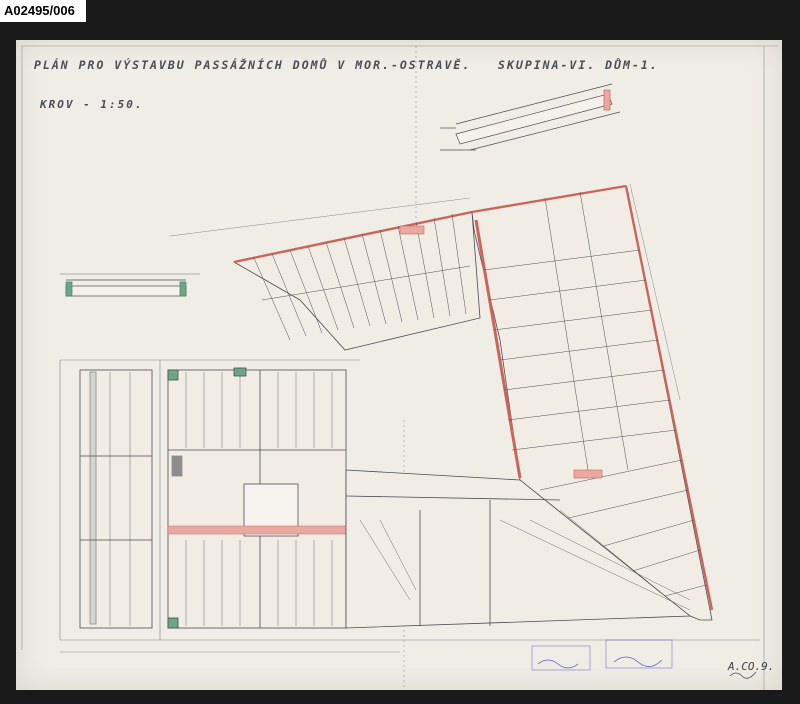  I want to click on approval-stamp-left, so click(561, 658).